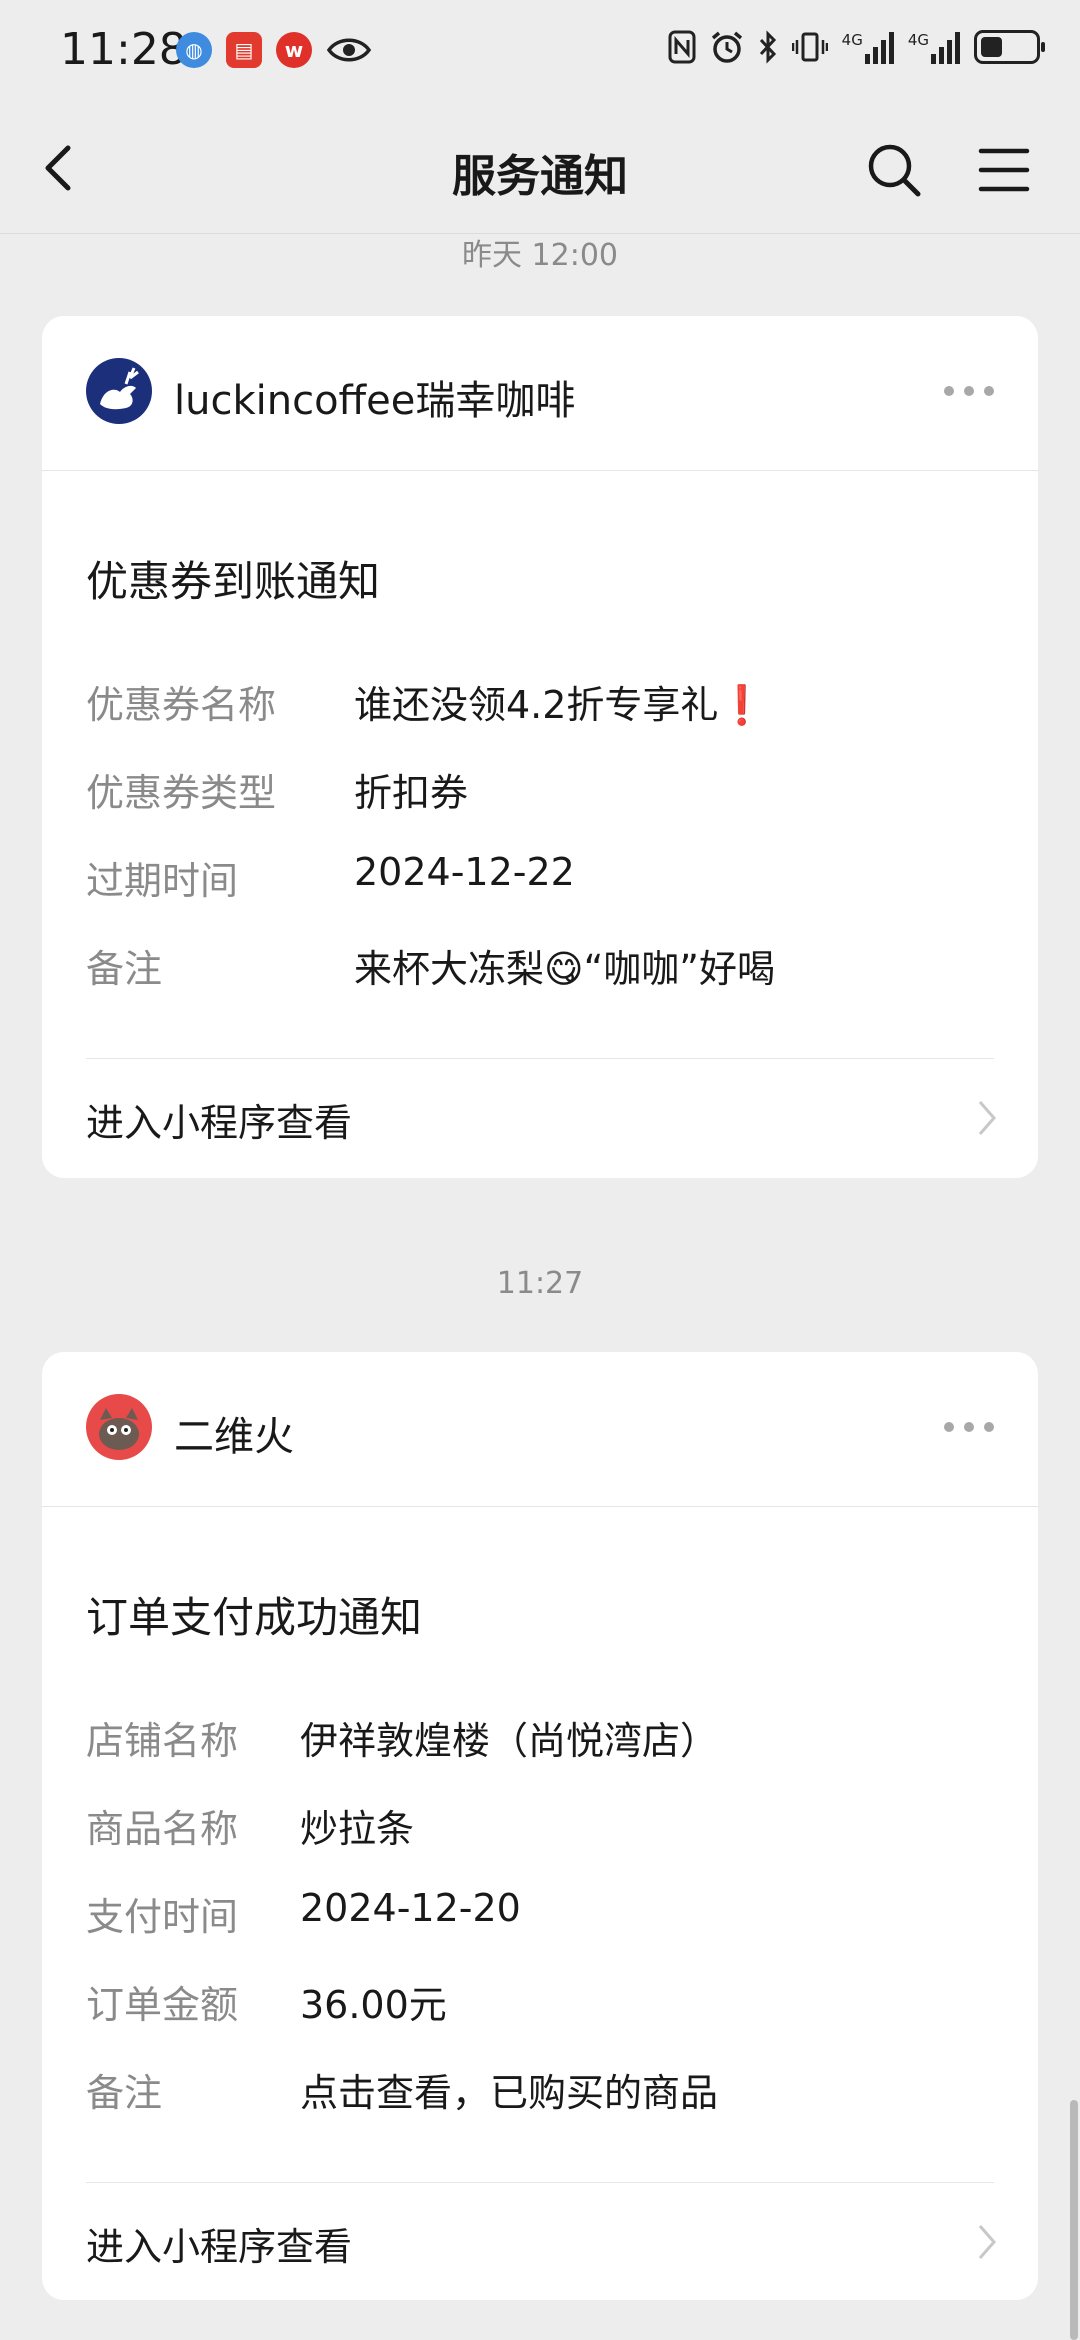 The width and height of the screenshot is (1080, 2340). Describe the element at coordinates (162, 2005) in the screenshot. I see `field-label: 订单金额` at that location.